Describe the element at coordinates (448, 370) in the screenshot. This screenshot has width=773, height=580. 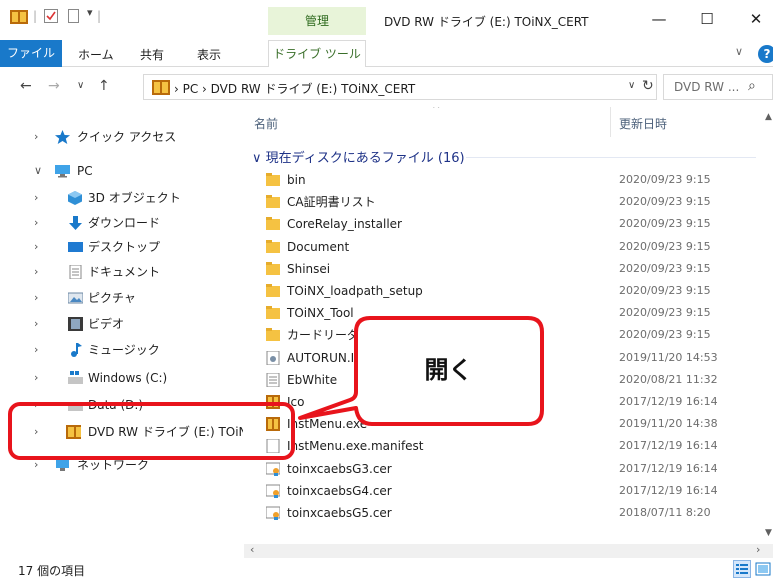
I see `callout-text: 開く` at that location.